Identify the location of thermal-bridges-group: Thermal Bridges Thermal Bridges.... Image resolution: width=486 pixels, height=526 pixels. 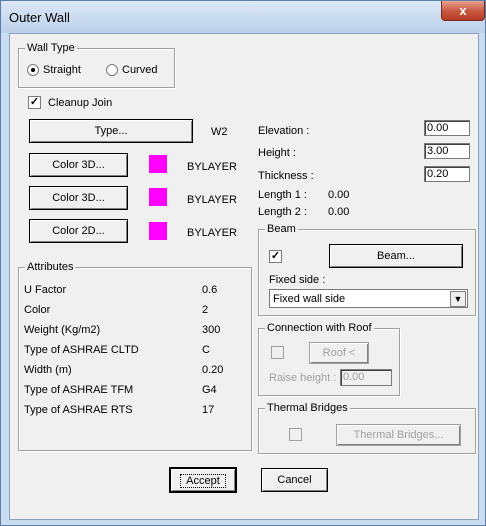
(367, 428).